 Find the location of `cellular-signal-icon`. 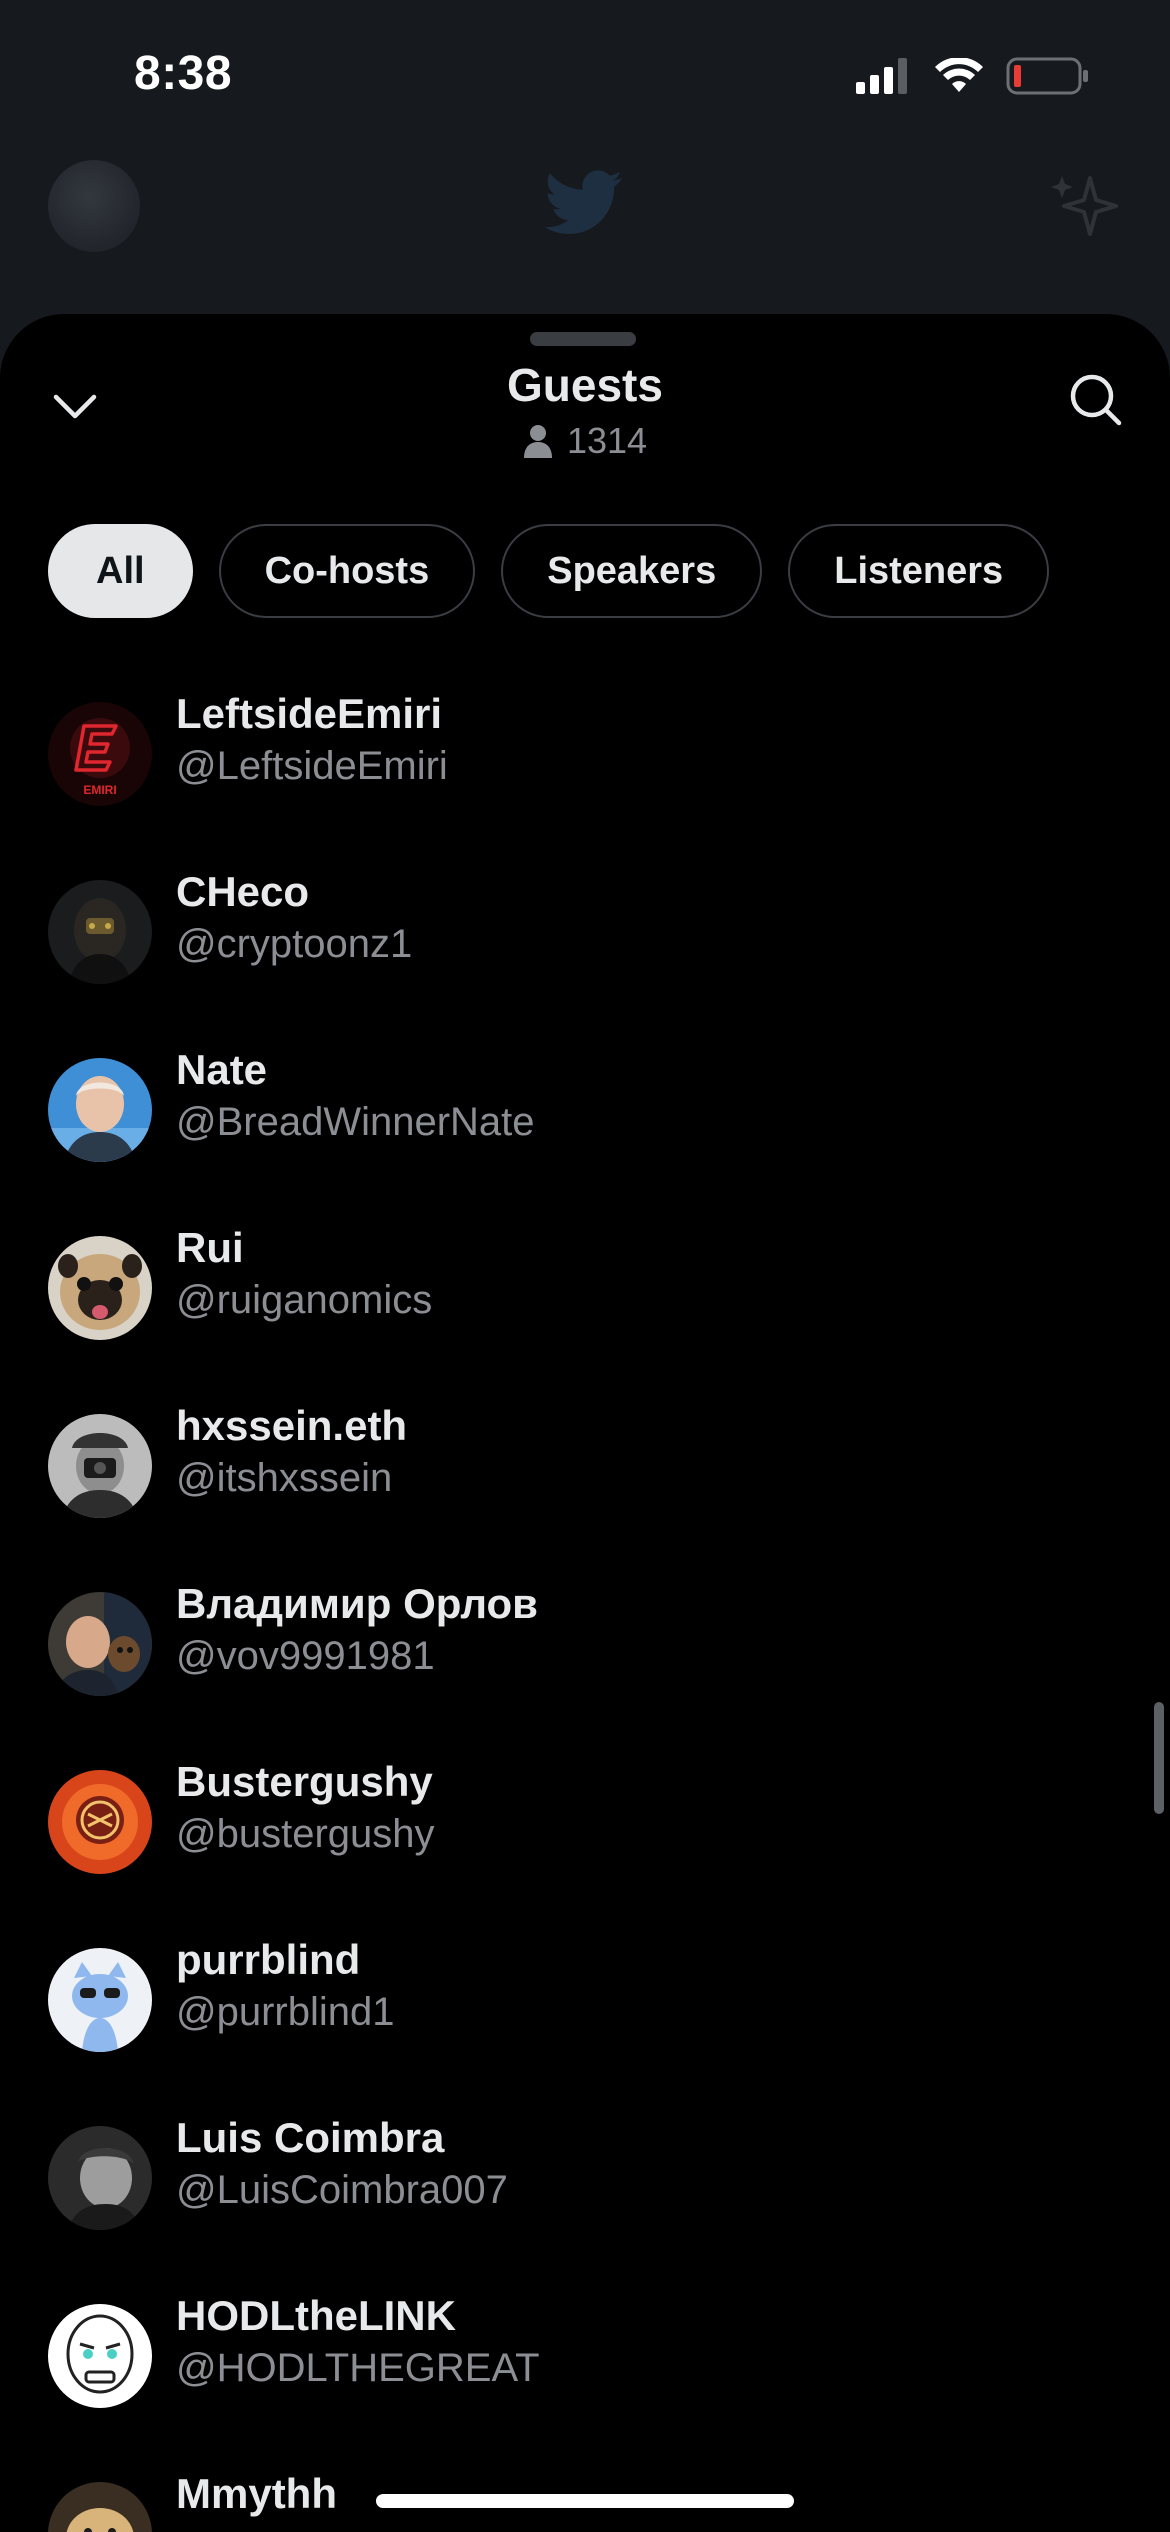

cellular-signal-icon is located at coordinates (881, 76).